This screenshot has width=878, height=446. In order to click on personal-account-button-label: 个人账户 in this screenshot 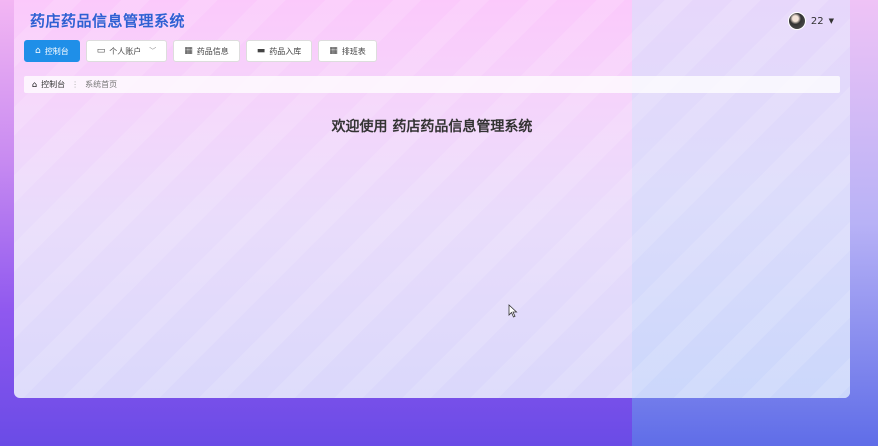, I will do `click(125, 51)`.